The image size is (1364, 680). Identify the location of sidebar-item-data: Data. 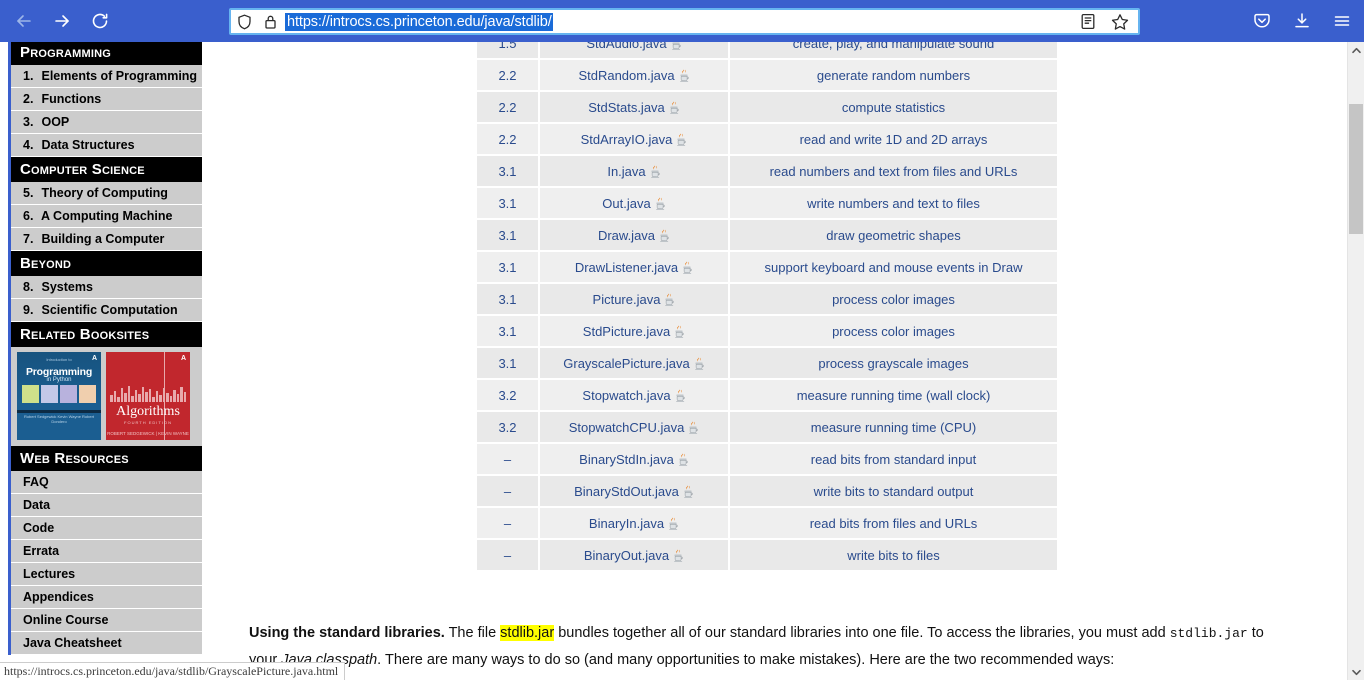
(106, 505).